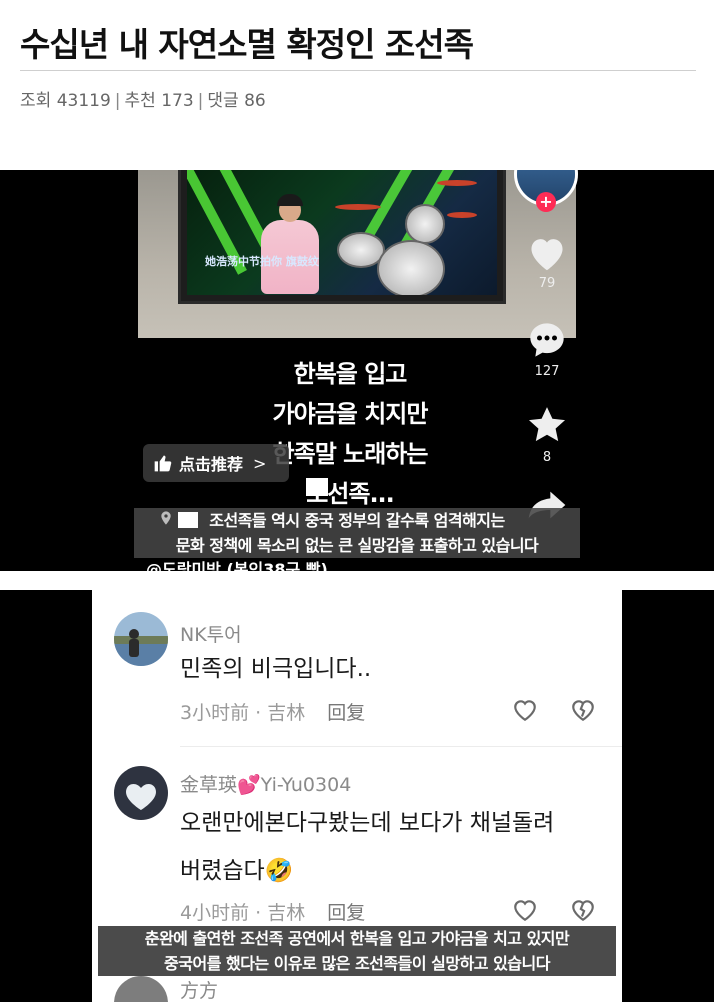 The width and height of the screenshot is (714, 1002). Describe the element at coordinates (140, 101) in the screenshot. I see `likes-label: 추천` at that location.